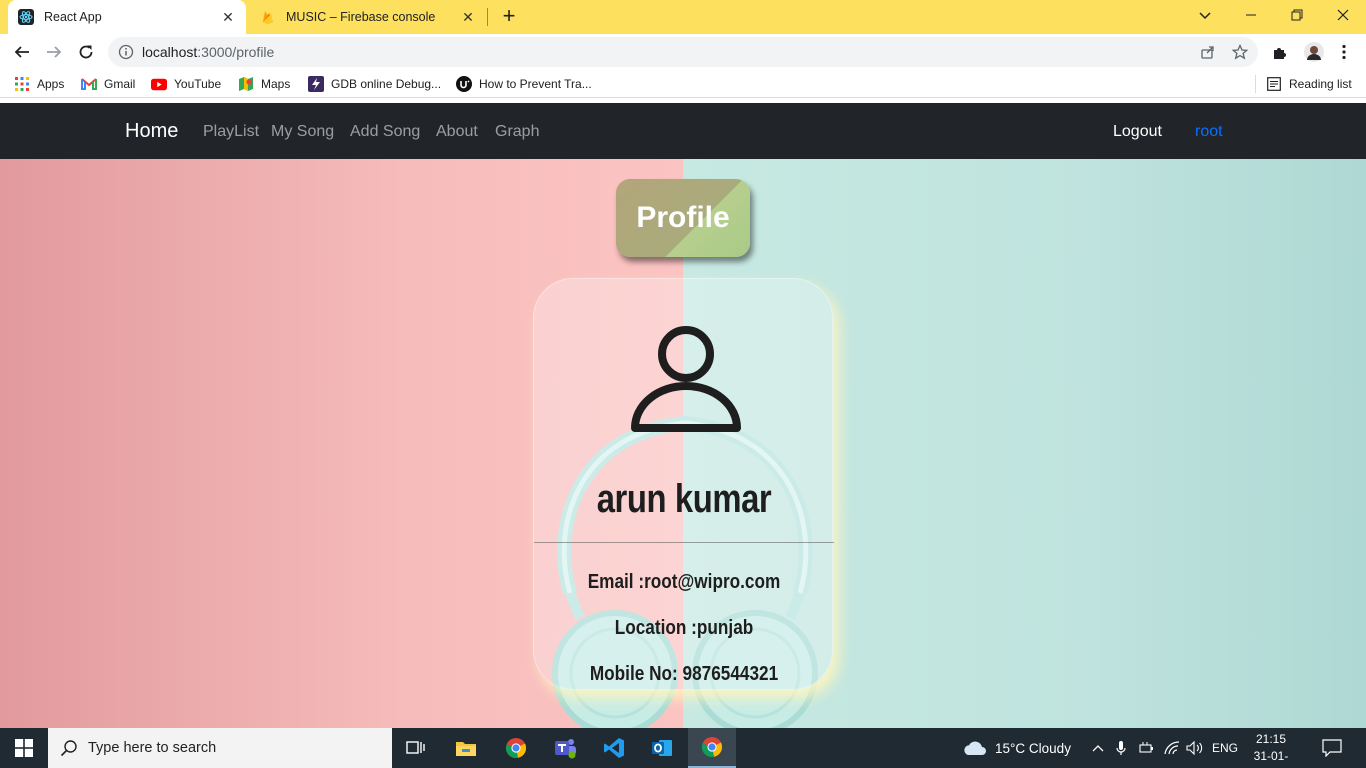  What do you see at coordinates (86, 52) in the screenshot?
I see `reload-icon` at bounding box center [86, 52].